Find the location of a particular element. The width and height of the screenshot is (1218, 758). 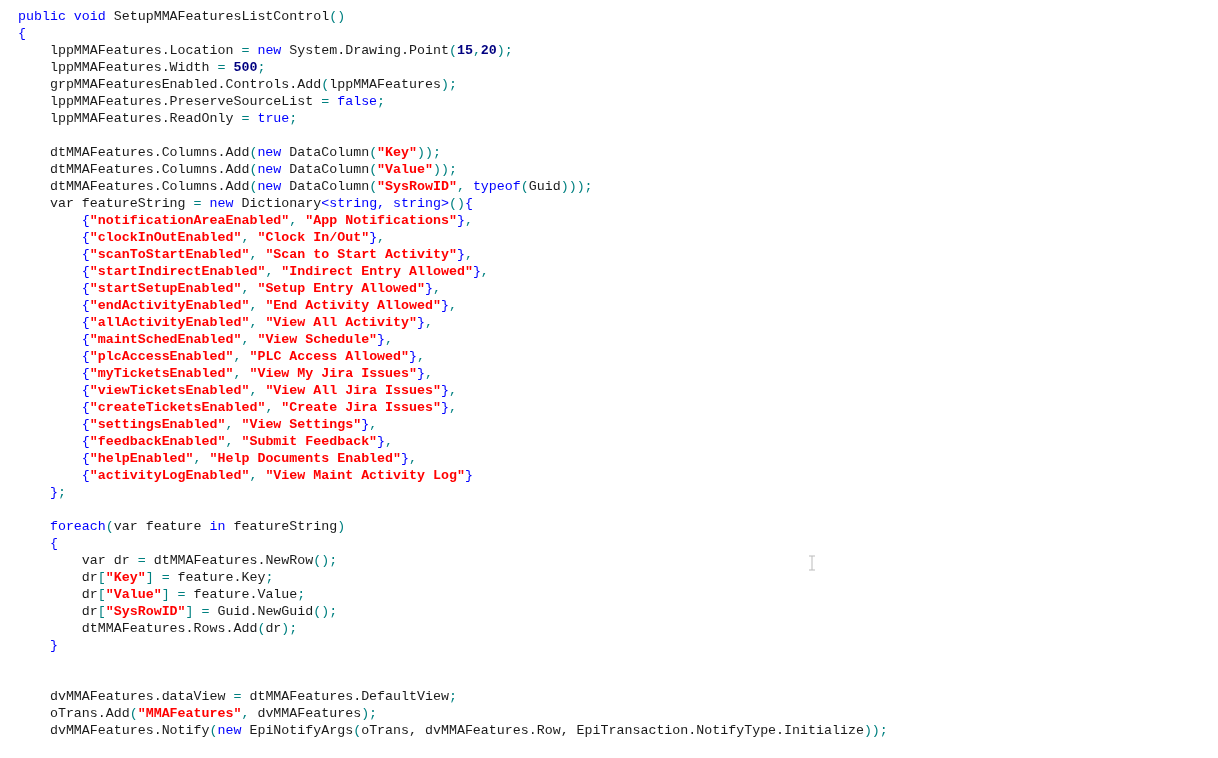

code-line: dr["Value"] = feature.Value; is located at coordinates (193, 594).